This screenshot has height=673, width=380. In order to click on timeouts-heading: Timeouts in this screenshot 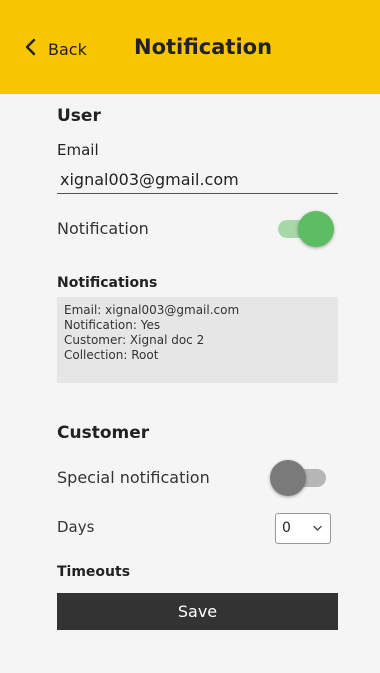, I will do `click(94, 572)`.